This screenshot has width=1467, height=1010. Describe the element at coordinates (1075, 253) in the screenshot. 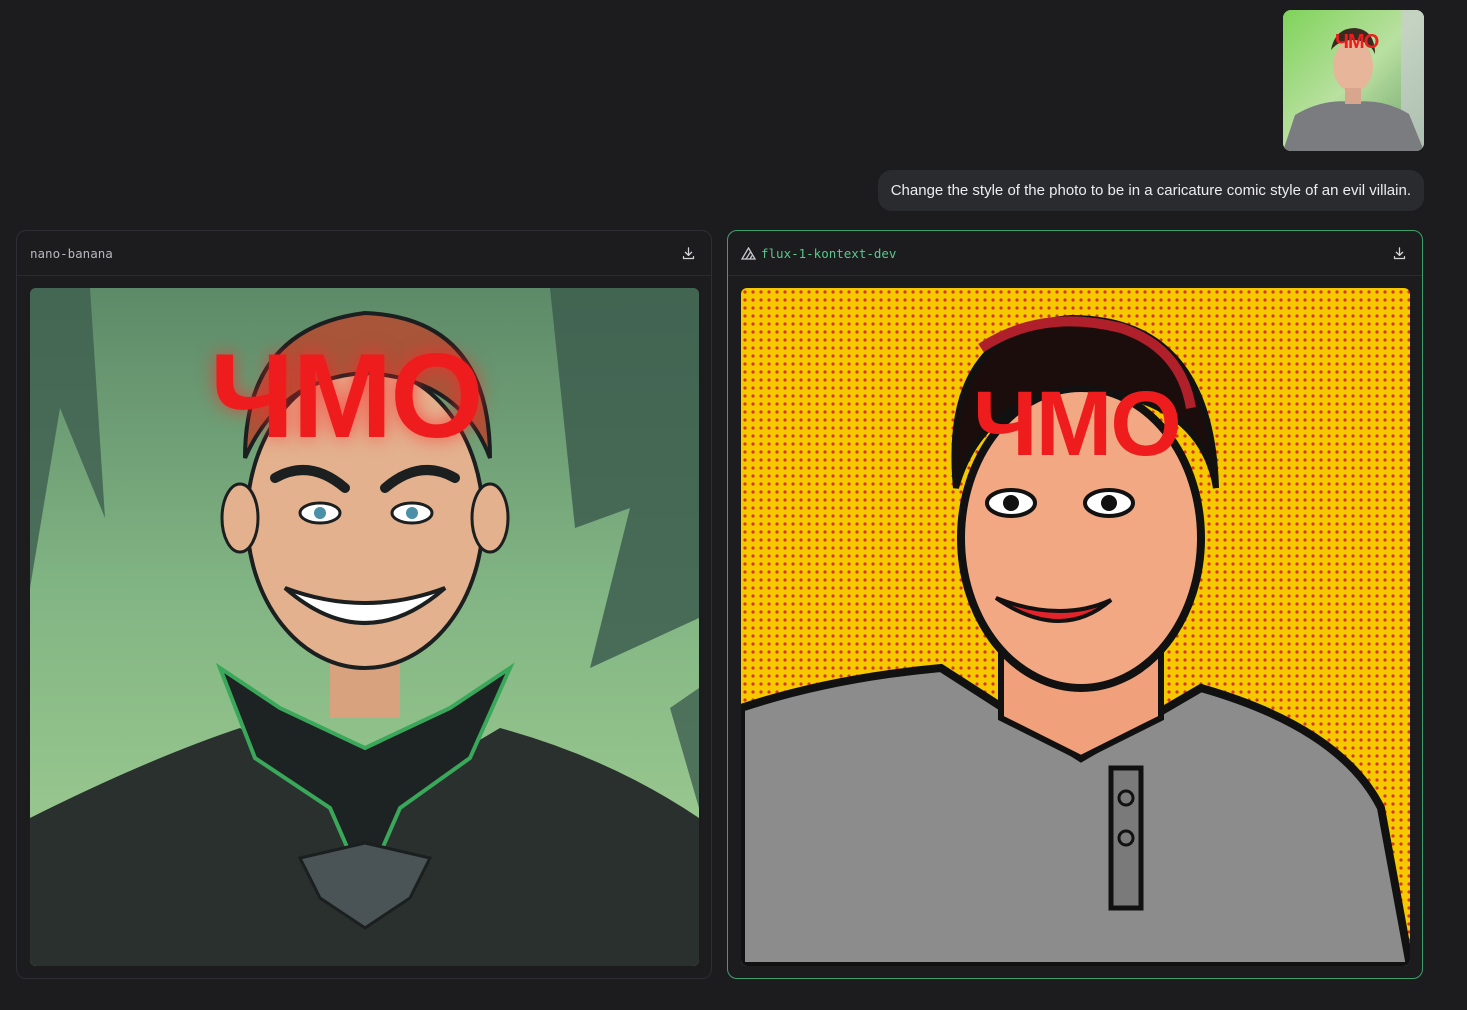

I see `result-card-header: flux-1-kontext-dev` at that location.